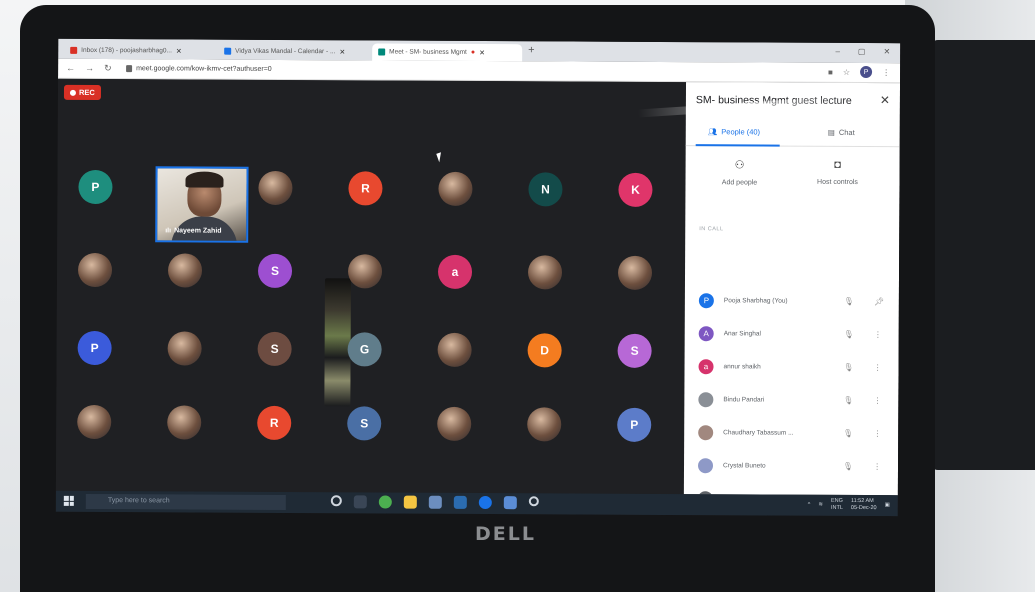 Image resolution: width=1035 pixels, height=592 pixels. What do you see at coordinates (792, 465) in the screenshot?
I see `participant-row: Crystal Buneto 🎙︎ ⋮` at bounding box center [792, 465].